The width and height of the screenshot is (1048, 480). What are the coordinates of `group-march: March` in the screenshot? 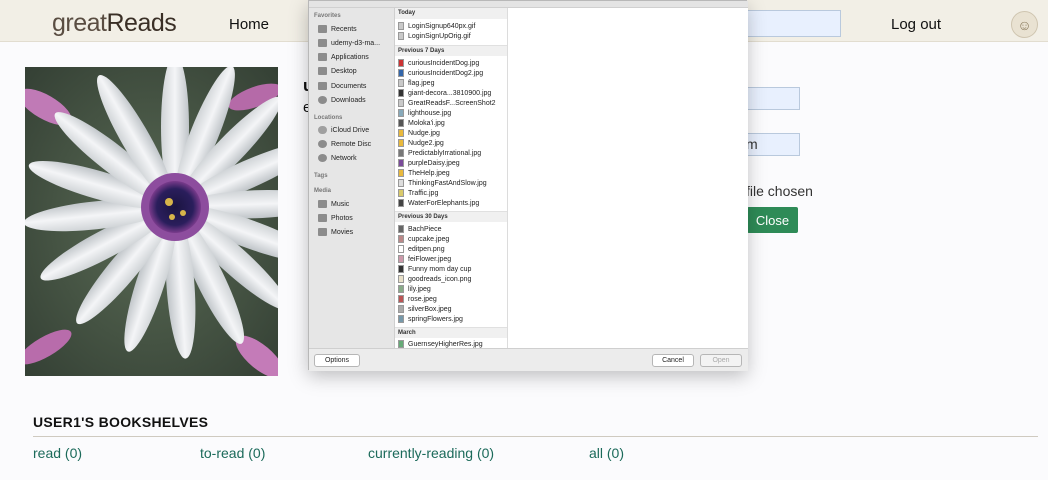 It's located at (451, 332).